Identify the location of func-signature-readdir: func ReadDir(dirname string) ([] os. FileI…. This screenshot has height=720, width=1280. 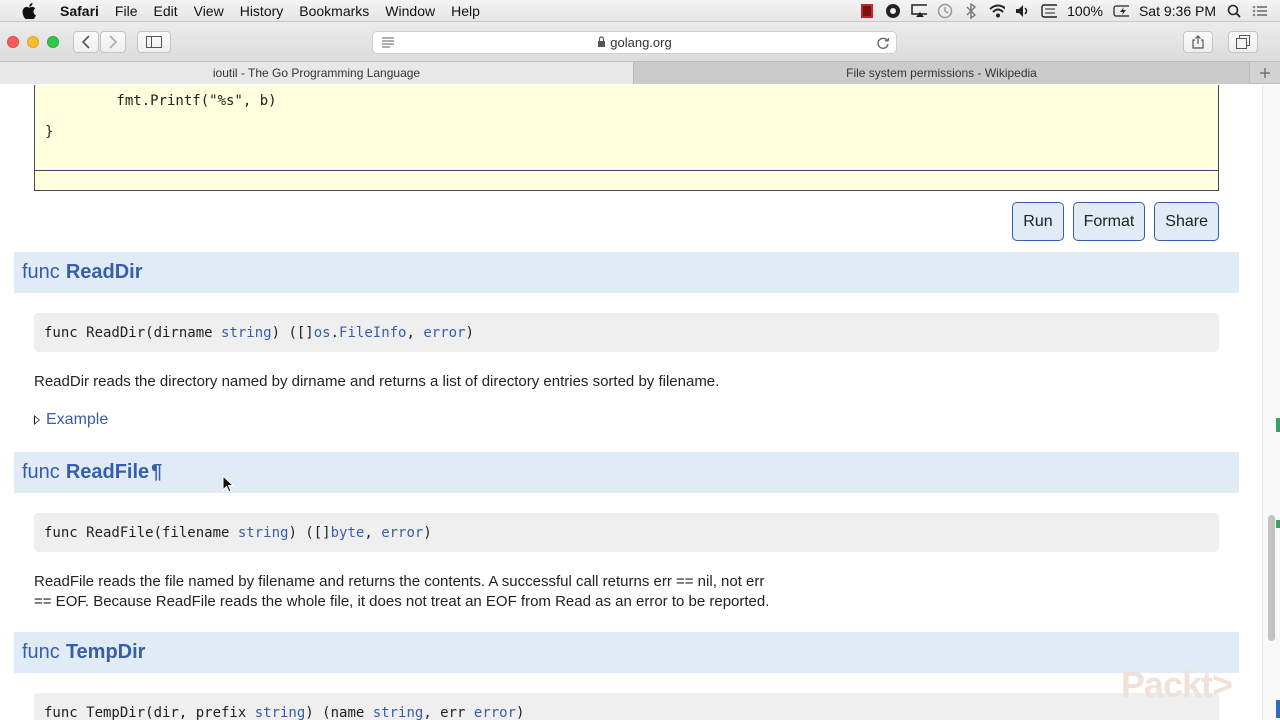
(626, 332).